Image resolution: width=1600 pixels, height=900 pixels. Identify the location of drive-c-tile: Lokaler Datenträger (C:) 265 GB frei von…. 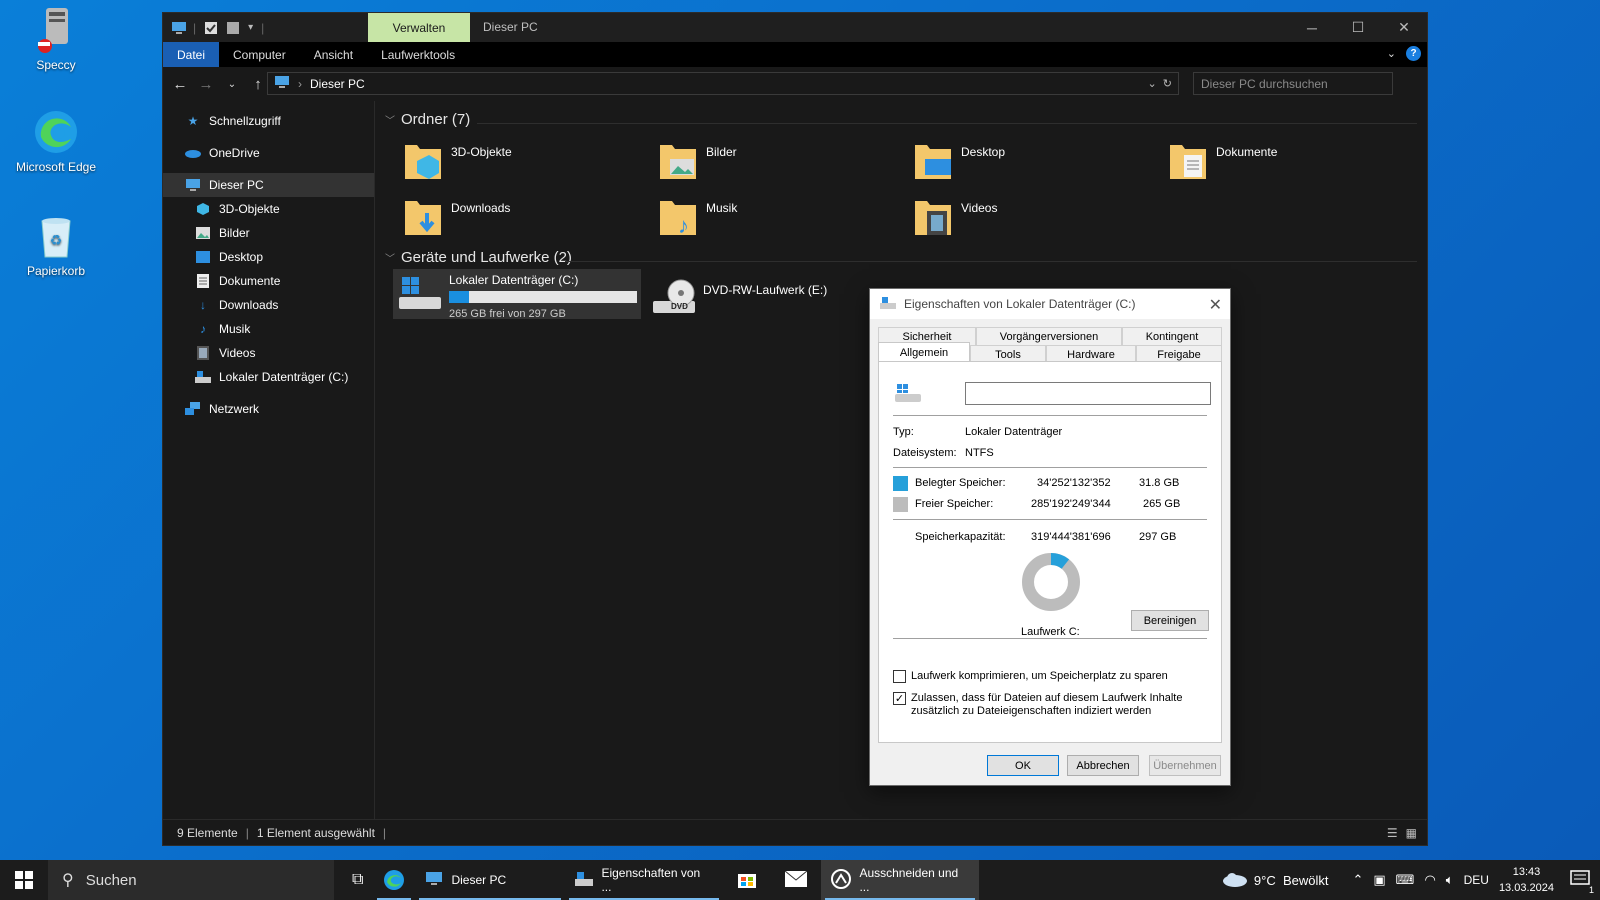
(517, 294).